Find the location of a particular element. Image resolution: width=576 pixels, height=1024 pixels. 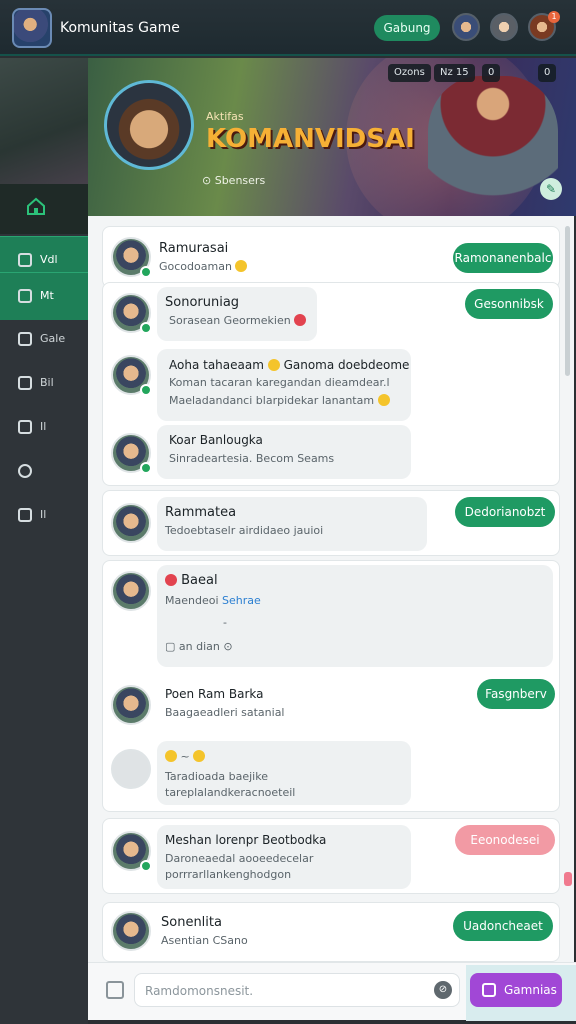

compose-icon is located at coordinates (115, 990).